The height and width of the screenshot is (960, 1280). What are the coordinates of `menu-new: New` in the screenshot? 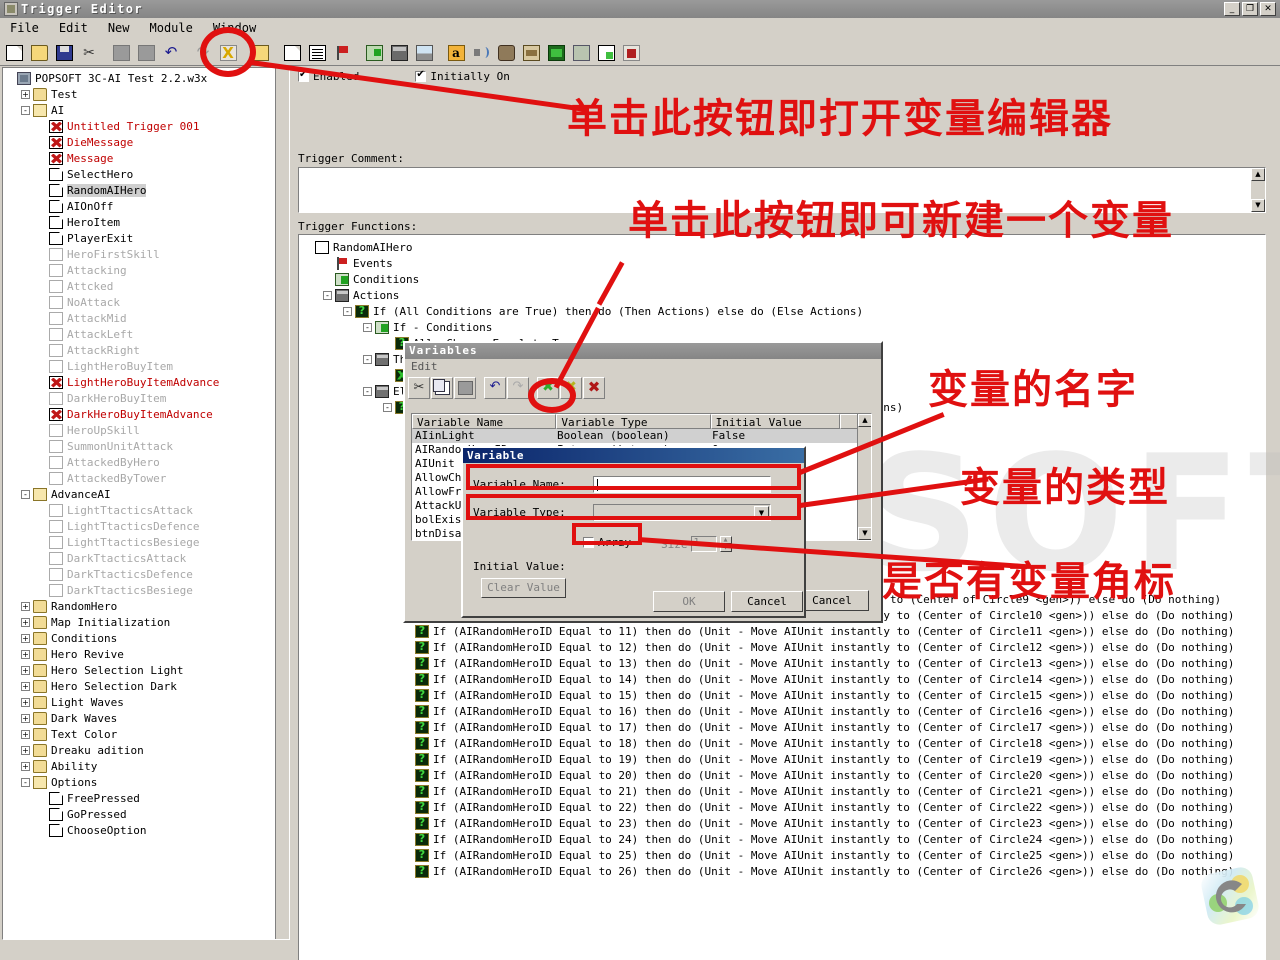 It's located at (119, 28).